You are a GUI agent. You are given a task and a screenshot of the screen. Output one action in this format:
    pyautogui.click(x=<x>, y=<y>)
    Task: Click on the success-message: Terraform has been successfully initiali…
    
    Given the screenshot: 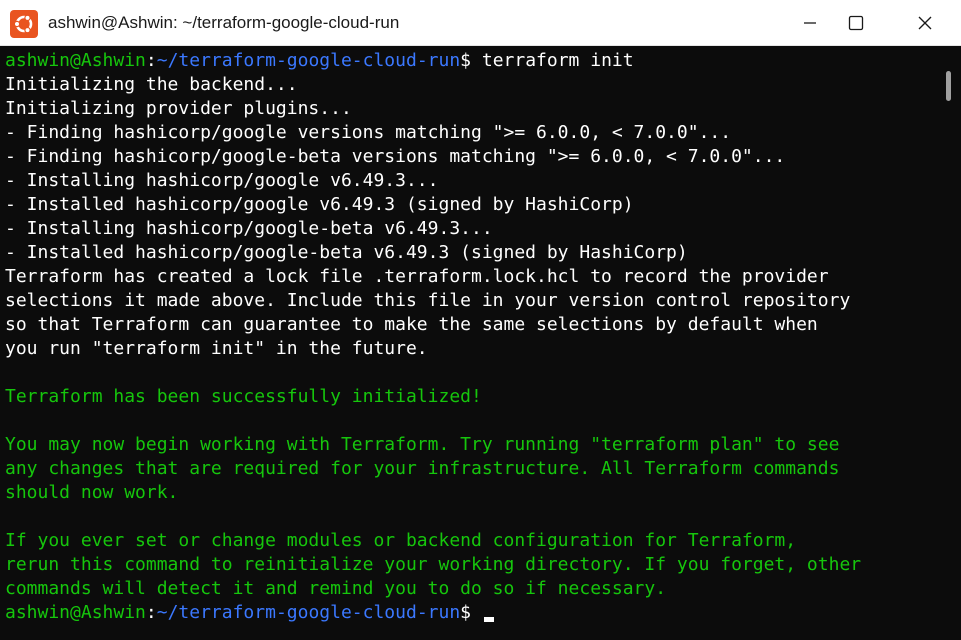 What is the action you would take?
    pyautogui.click(x=243, y=396)
    